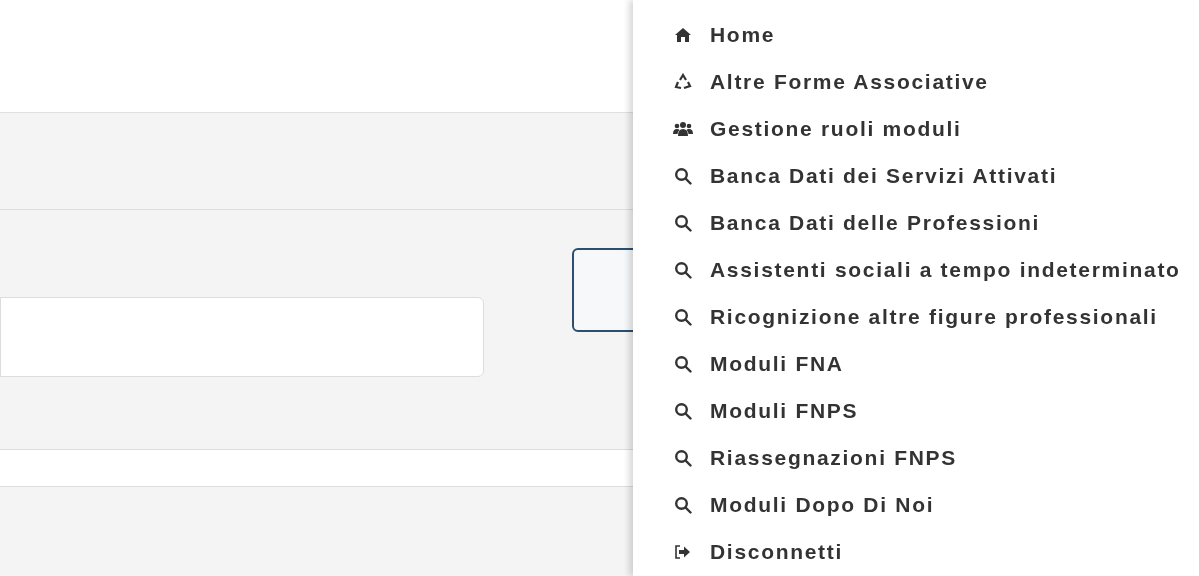 The image size is (1199, 576). What do you see at coordinates (804, 504) in the screenshot?
I see `menu-item: Moduli Dopo Di Noi` at bounding box center [804, 504].